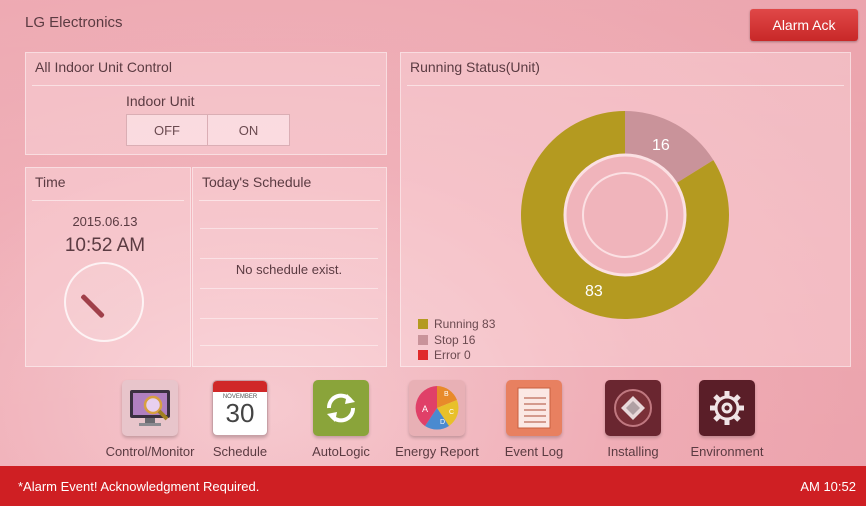  I want to click on calendar-icon: NOVEMBER 30, so click(240, 408).